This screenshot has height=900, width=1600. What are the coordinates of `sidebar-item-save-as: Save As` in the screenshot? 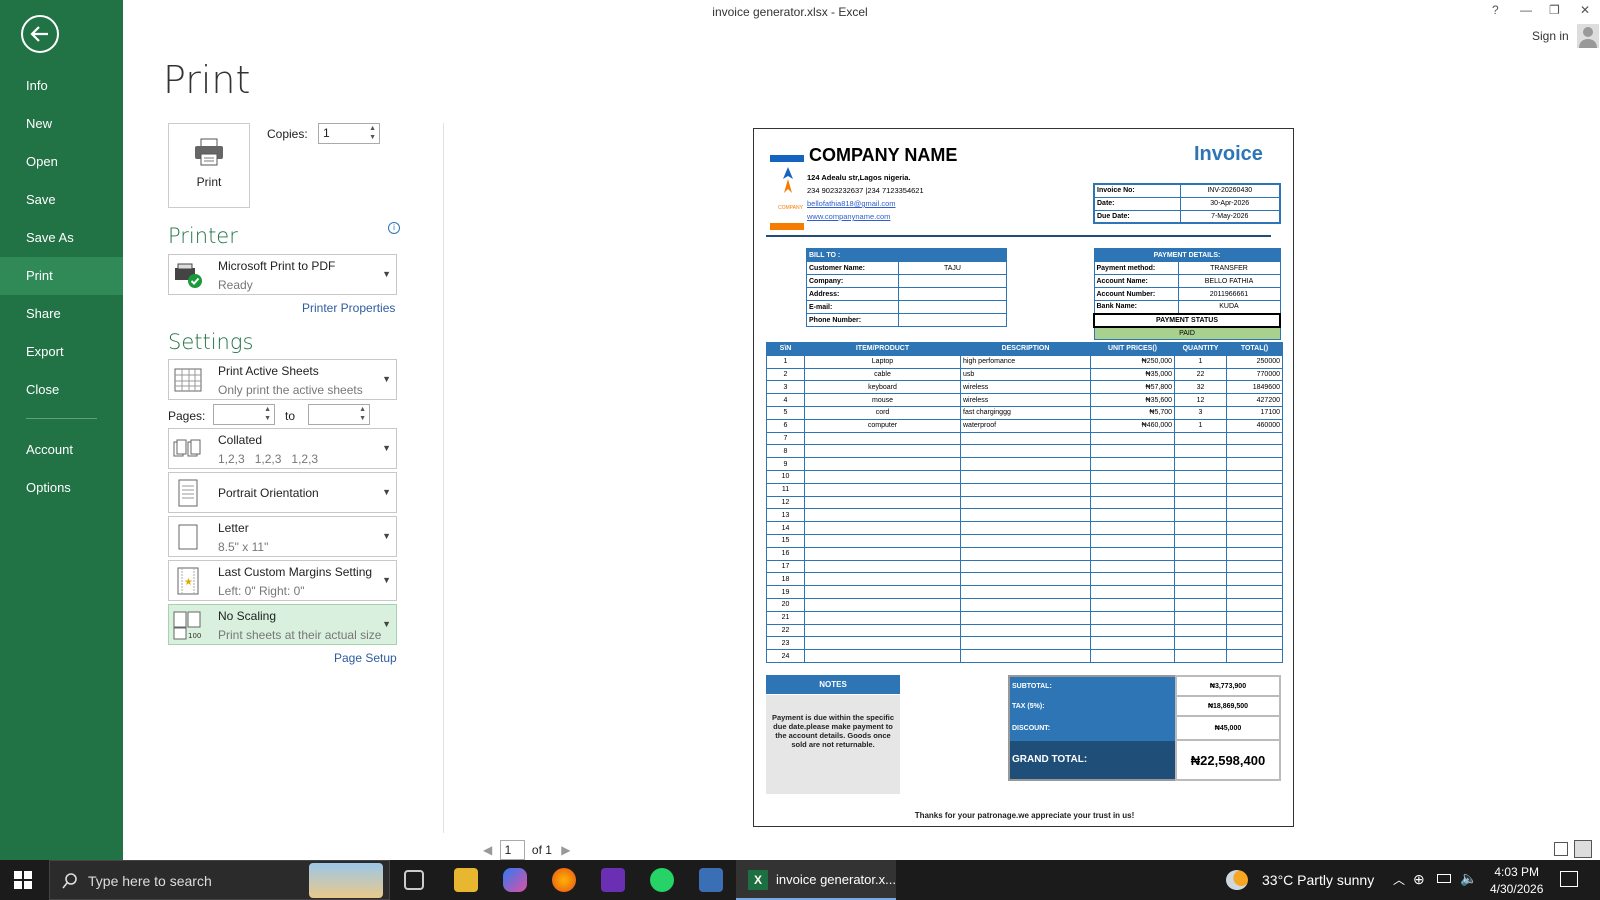 It's located at (61, 238).